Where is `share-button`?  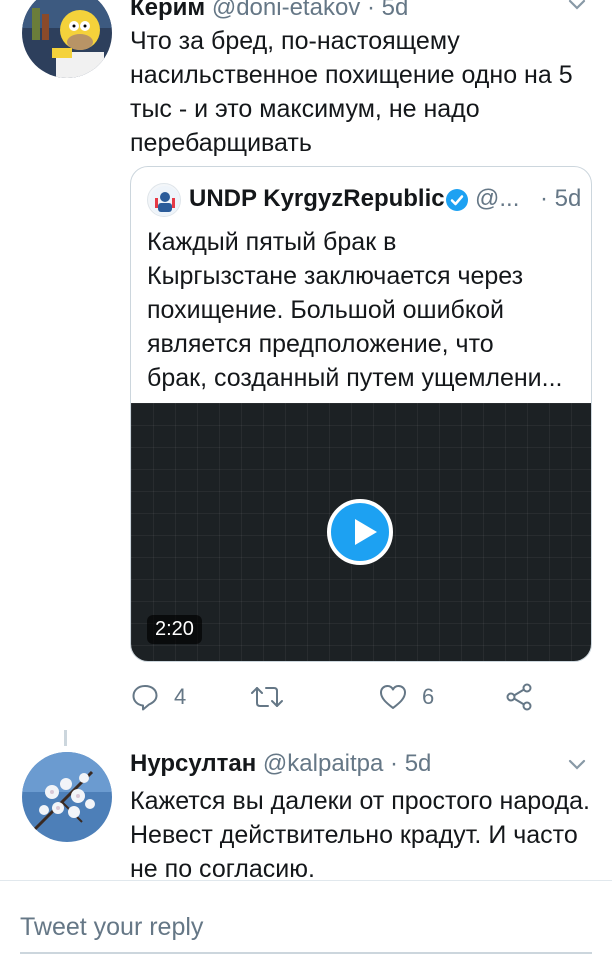 share-button is located at coordinates (521, 697).